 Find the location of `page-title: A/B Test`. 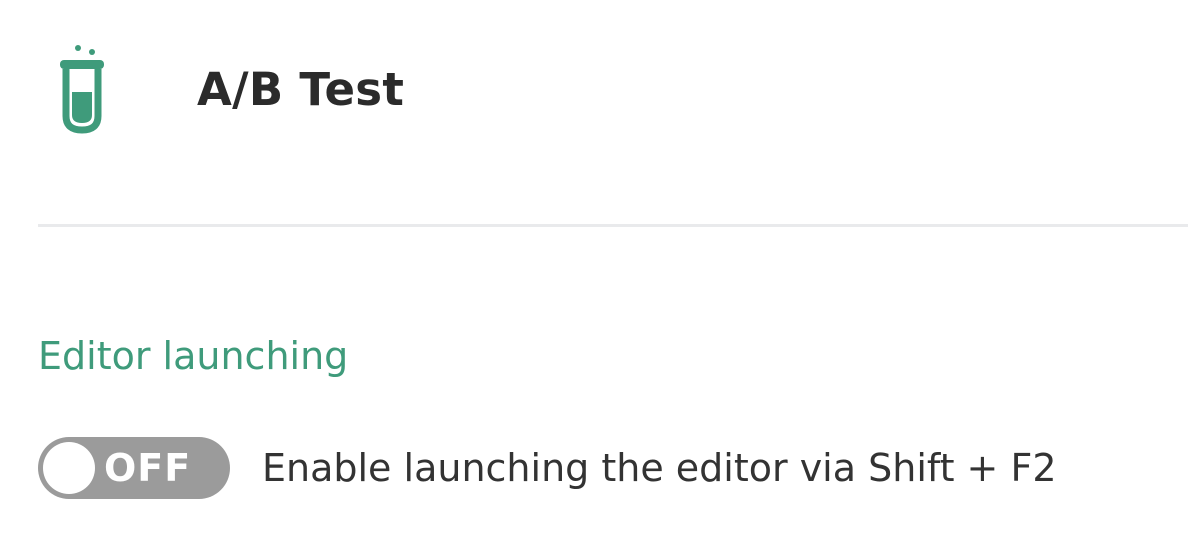

page-title: A/B Test is located at coordinates (301, 89).